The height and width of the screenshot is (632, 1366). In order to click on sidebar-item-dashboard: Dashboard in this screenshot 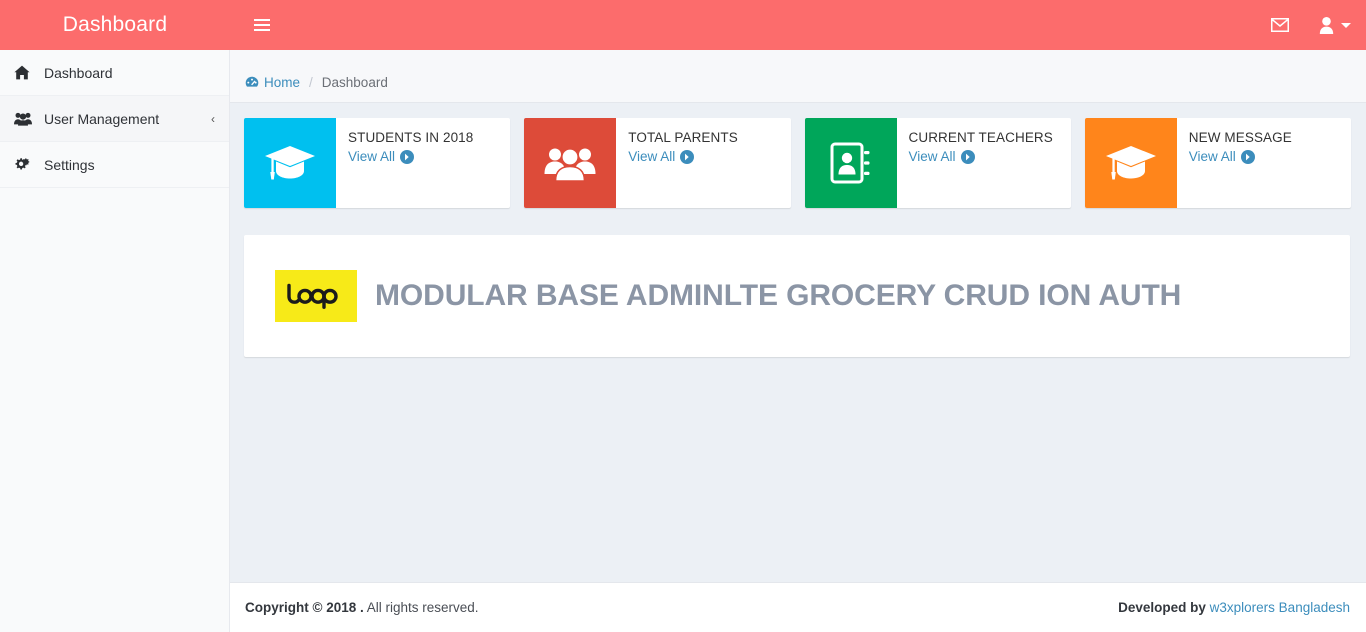, I will do `click(114, 73)`.